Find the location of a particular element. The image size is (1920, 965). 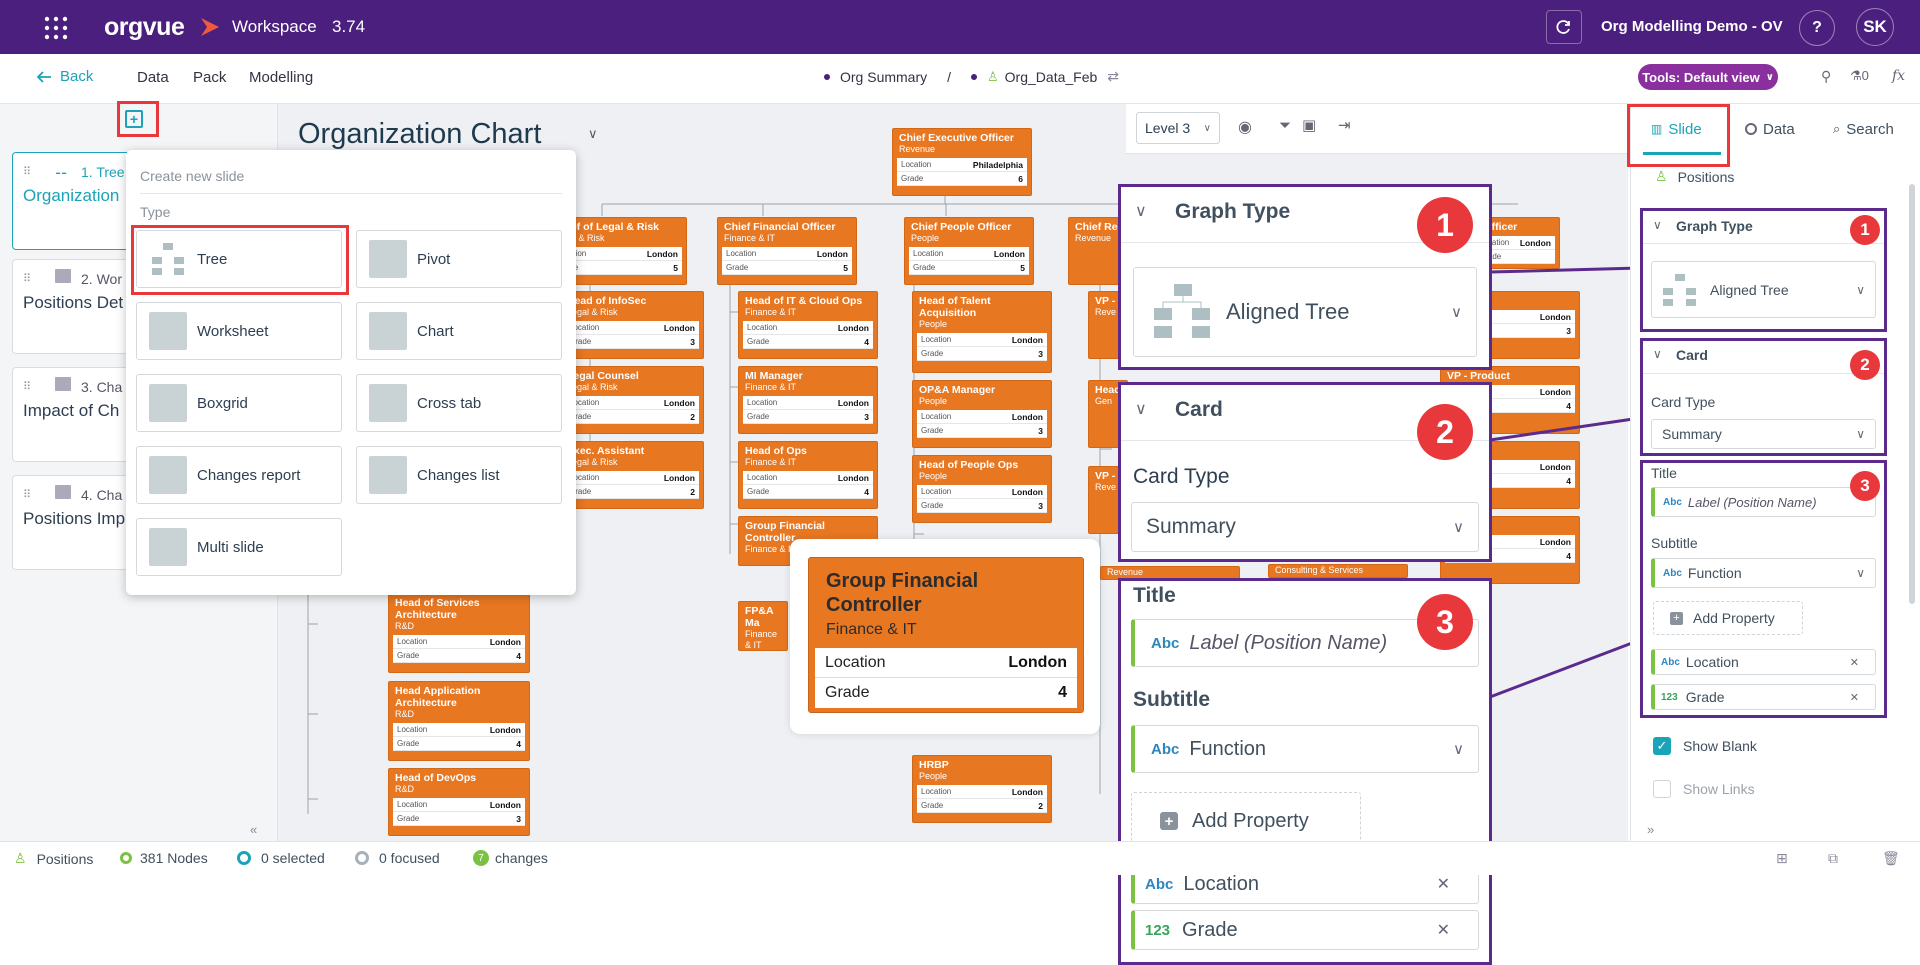

collapse-left-icon: « is located at coordinates (253, 829).